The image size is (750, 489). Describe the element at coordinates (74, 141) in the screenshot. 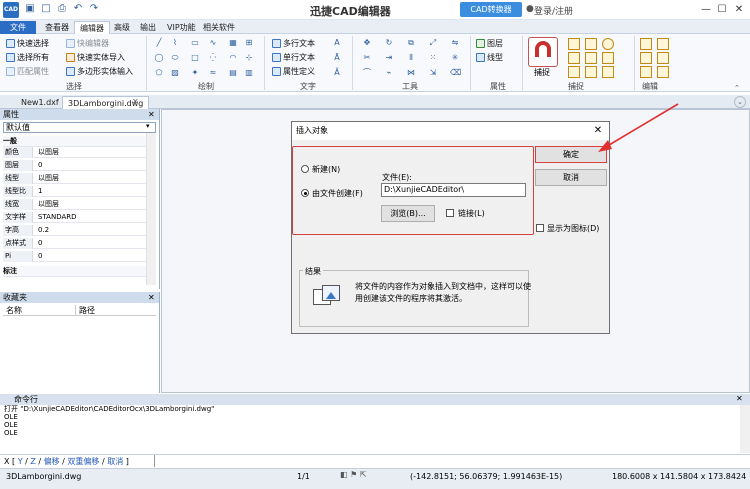

I see `section-general: 一般` at that location.